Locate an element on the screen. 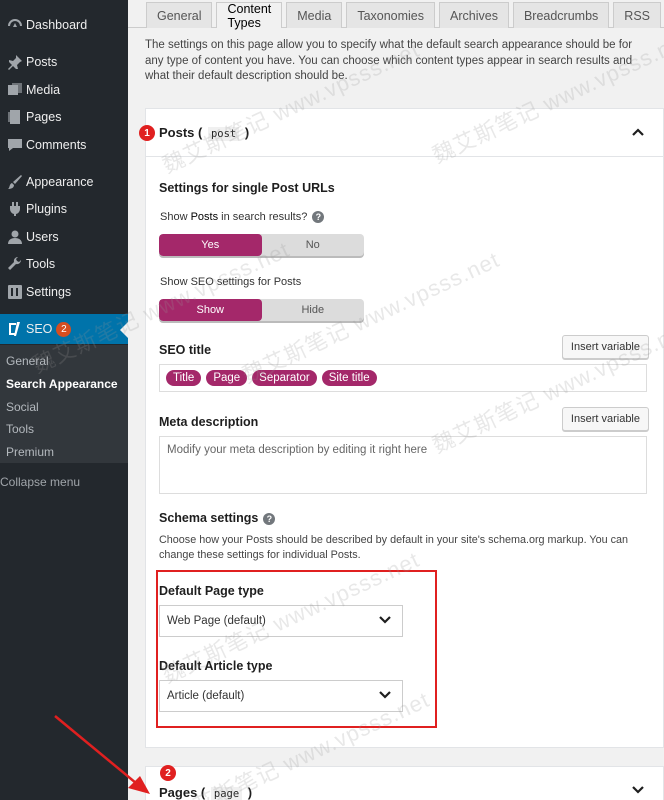 The height and width of the screenshot is (800, 664). default-article-type-label: Default Article type is located at coordinates (216, 666).